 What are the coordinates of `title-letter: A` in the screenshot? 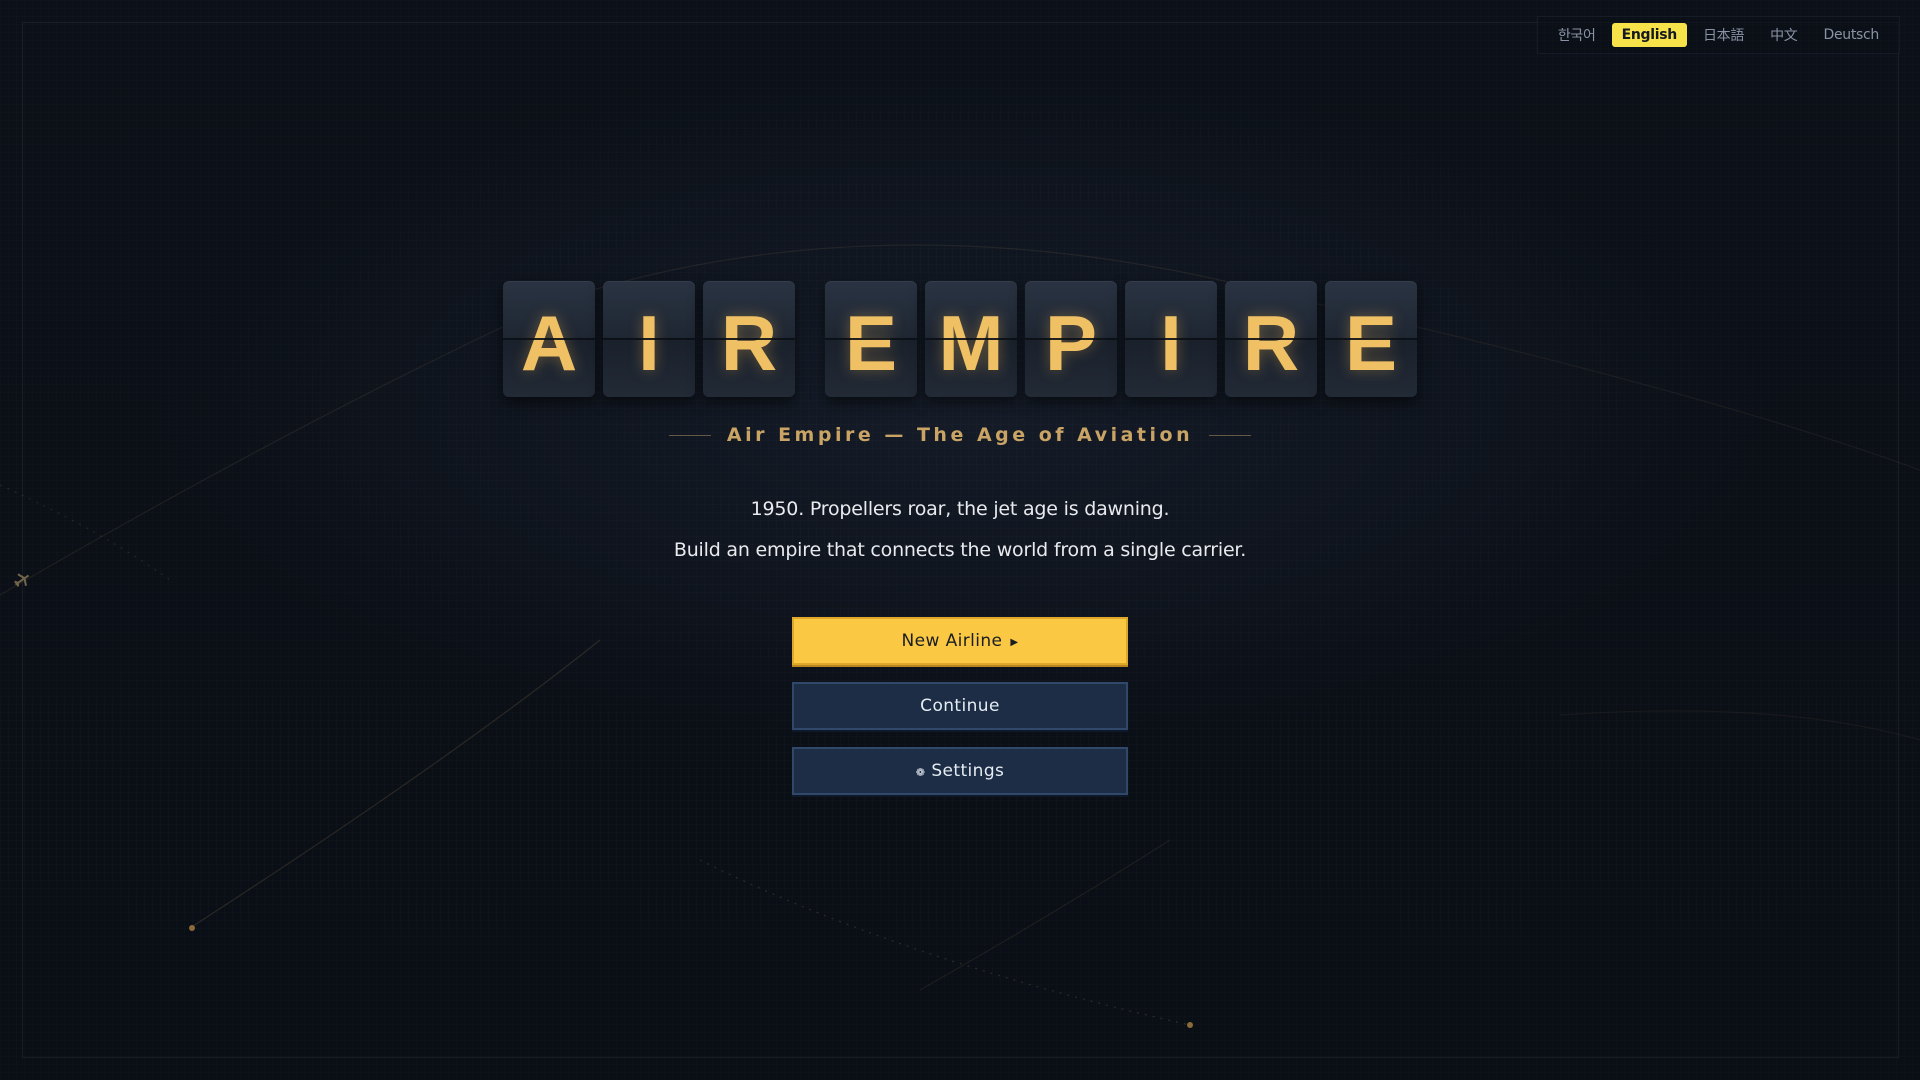 It's located at (549, 343).